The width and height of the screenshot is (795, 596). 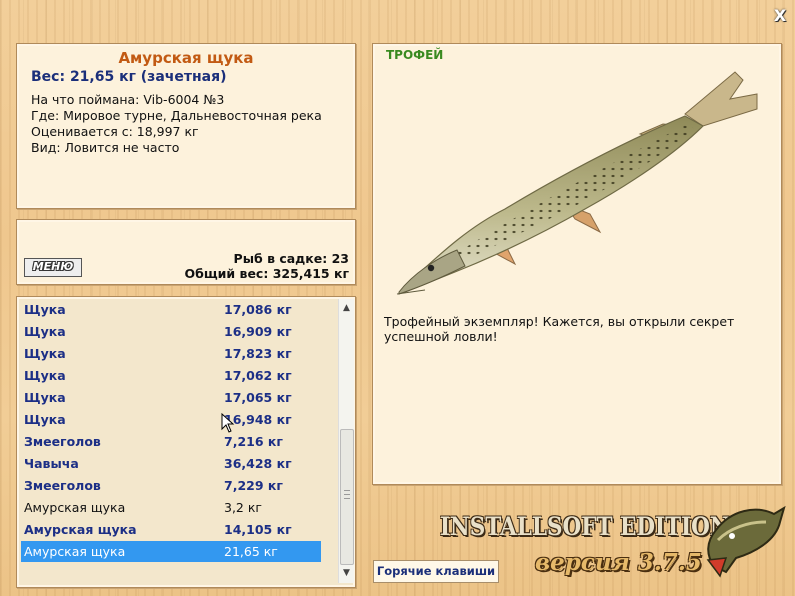 I want to click on close-icon: X, so click(x=780, y=16).